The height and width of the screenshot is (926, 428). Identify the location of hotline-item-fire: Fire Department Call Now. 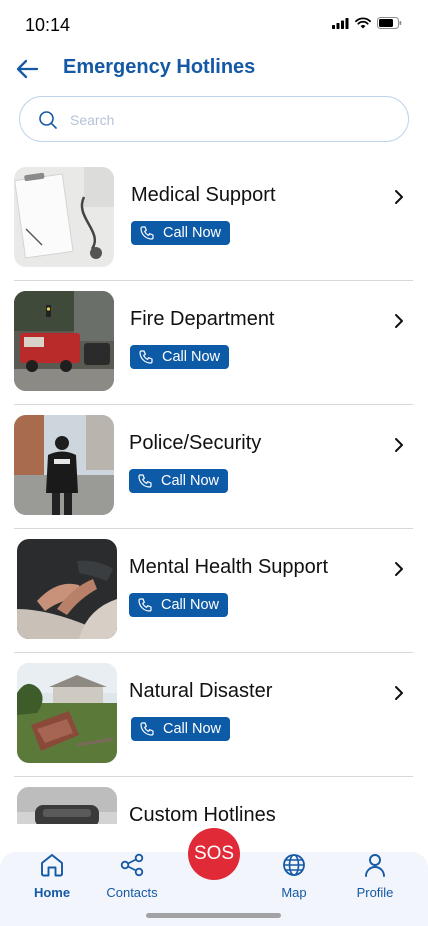
(213, 343).